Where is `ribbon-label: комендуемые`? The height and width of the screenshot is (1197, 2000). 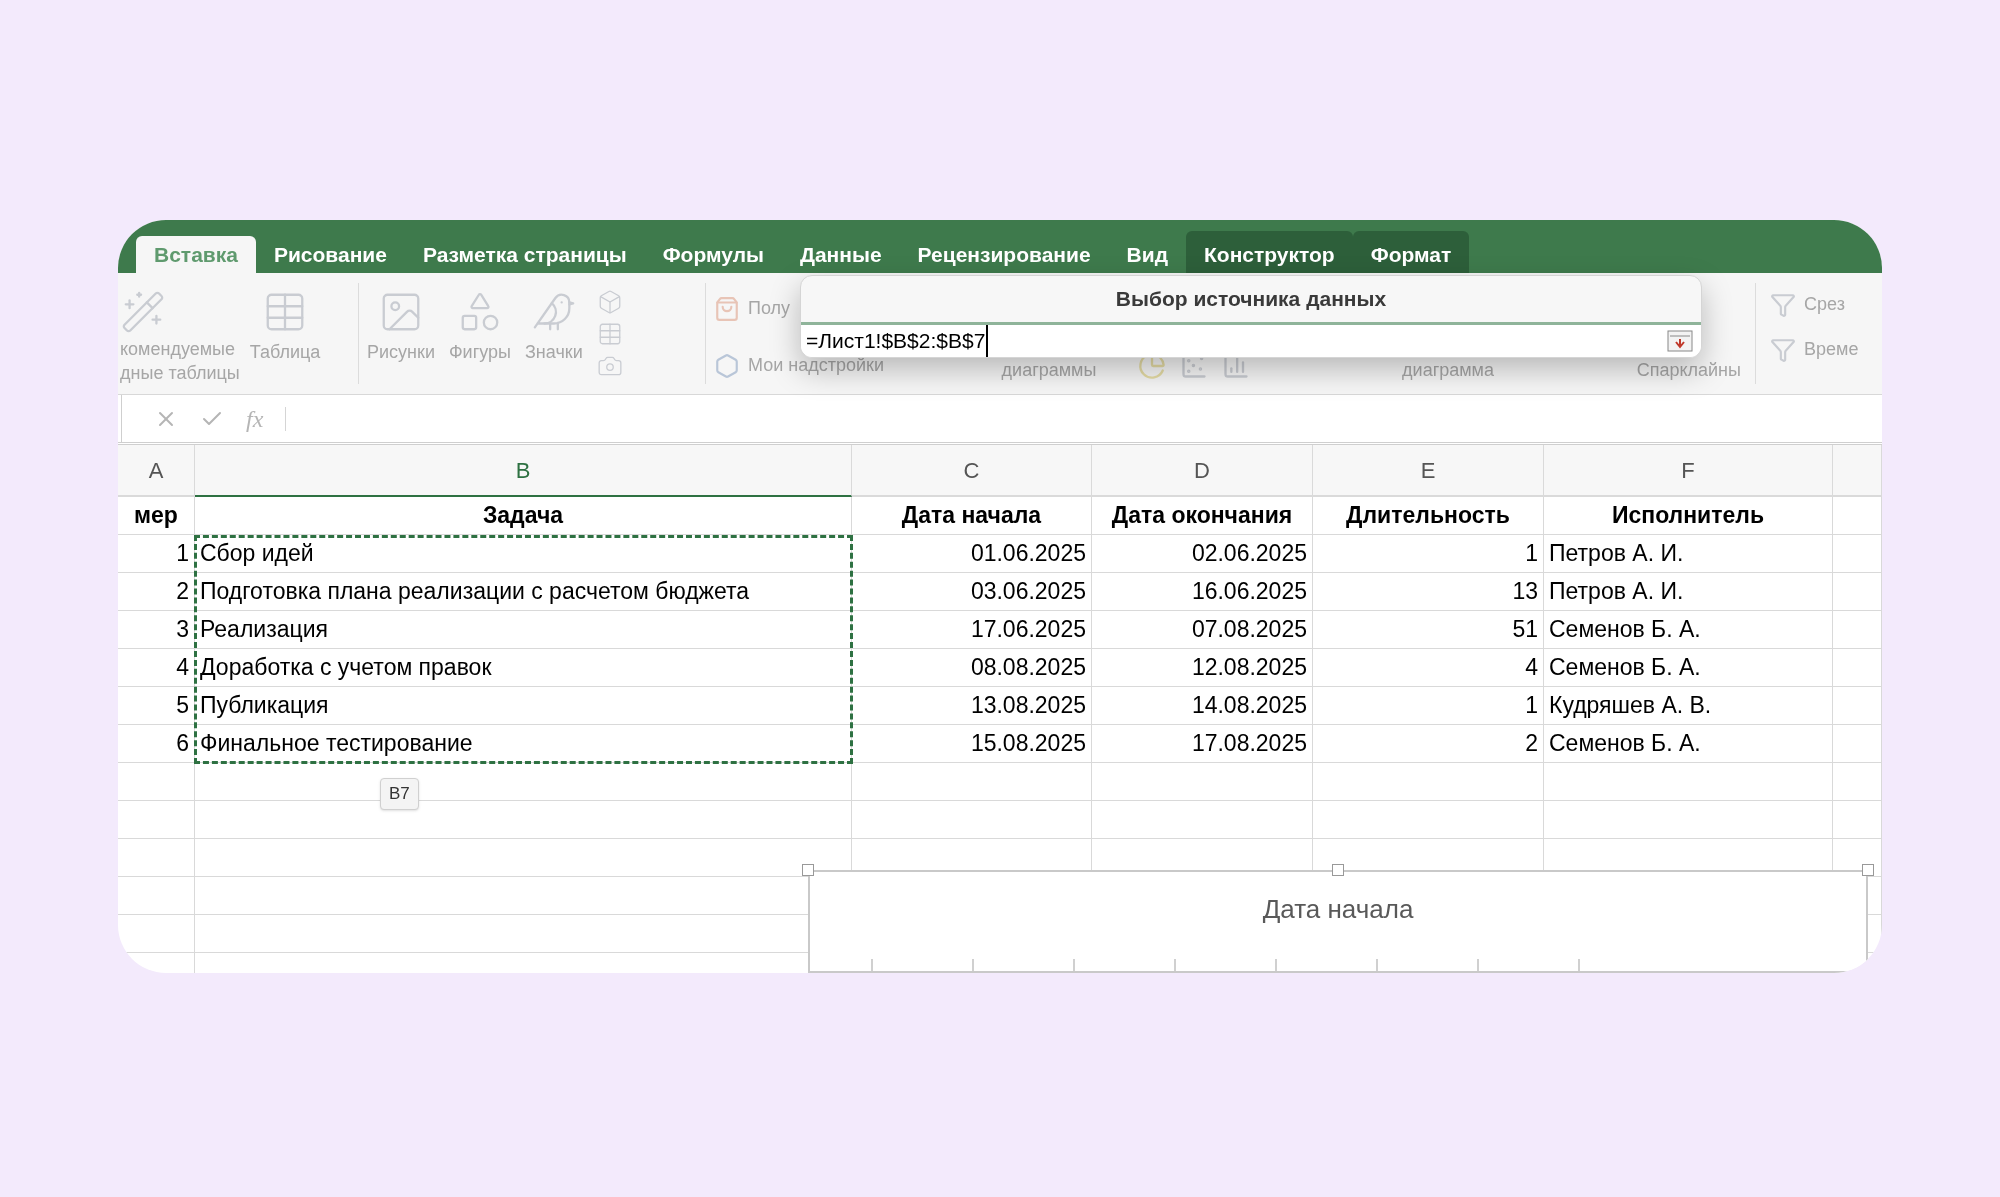 ribbon-label: комендуемые is located at coordinates (178, 349).